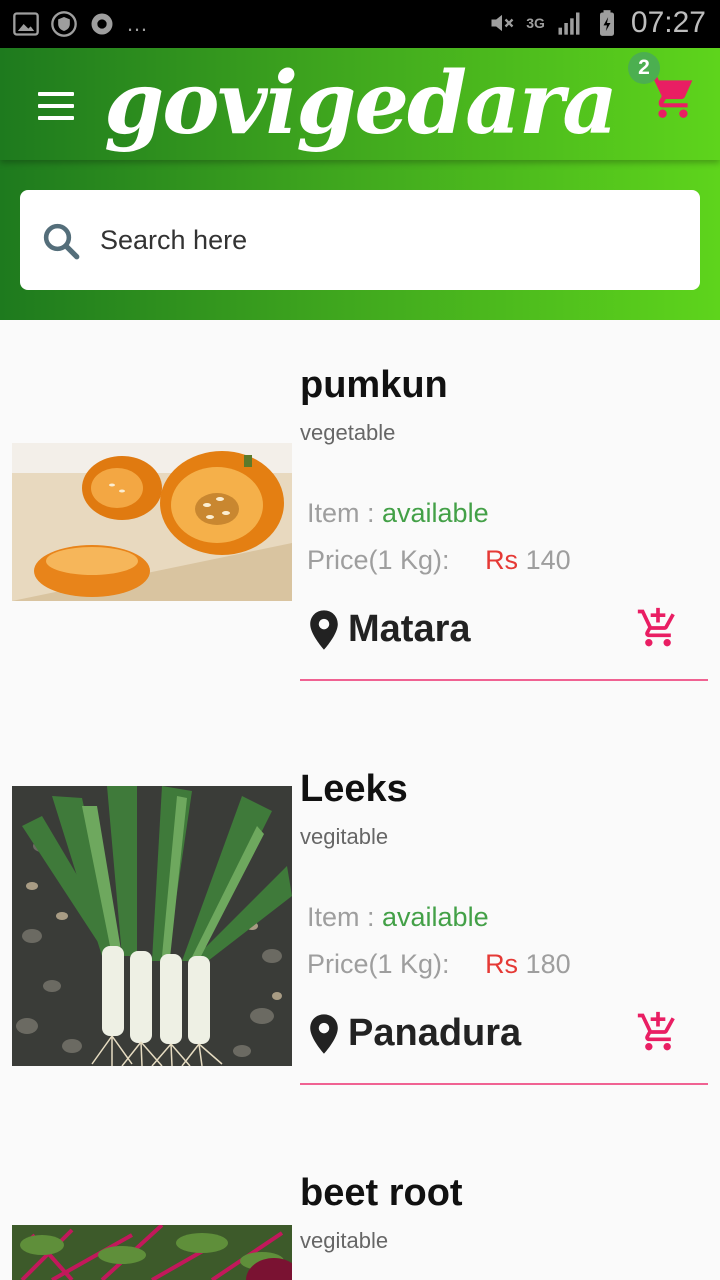 The height and width of the screenshot is (1280, 720). I want to click on shopping-cart-icon, so click(671, 97).